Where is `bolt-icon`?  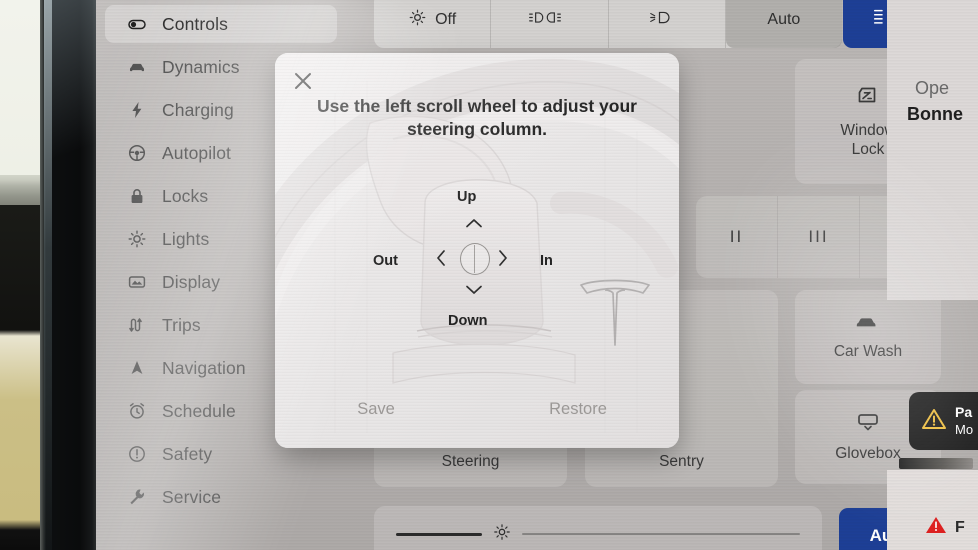
bolt-icon is located at coordinates (137, 110).